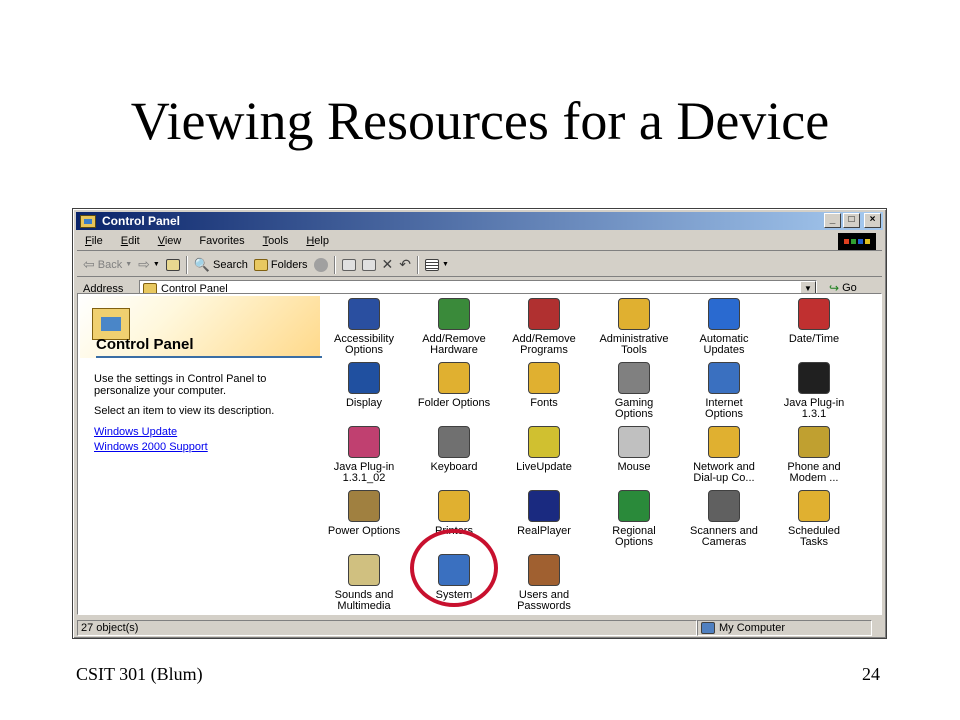 The image size is (960, 720). I want to click on cpl-item: Mouse, so click(634, 449).